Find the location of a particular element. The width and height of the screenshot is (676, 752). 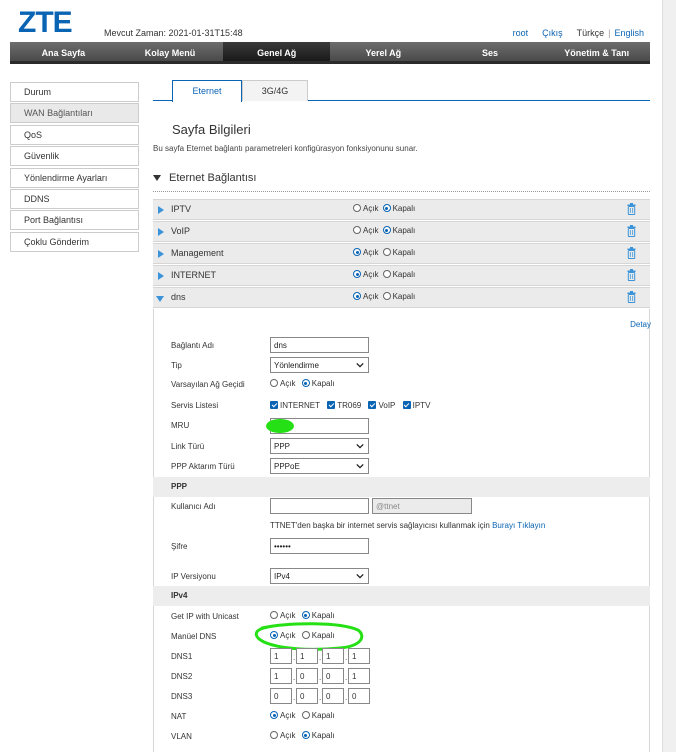

nav-kolay-menu: Kolay Menü is located at coordinates (170, 51).